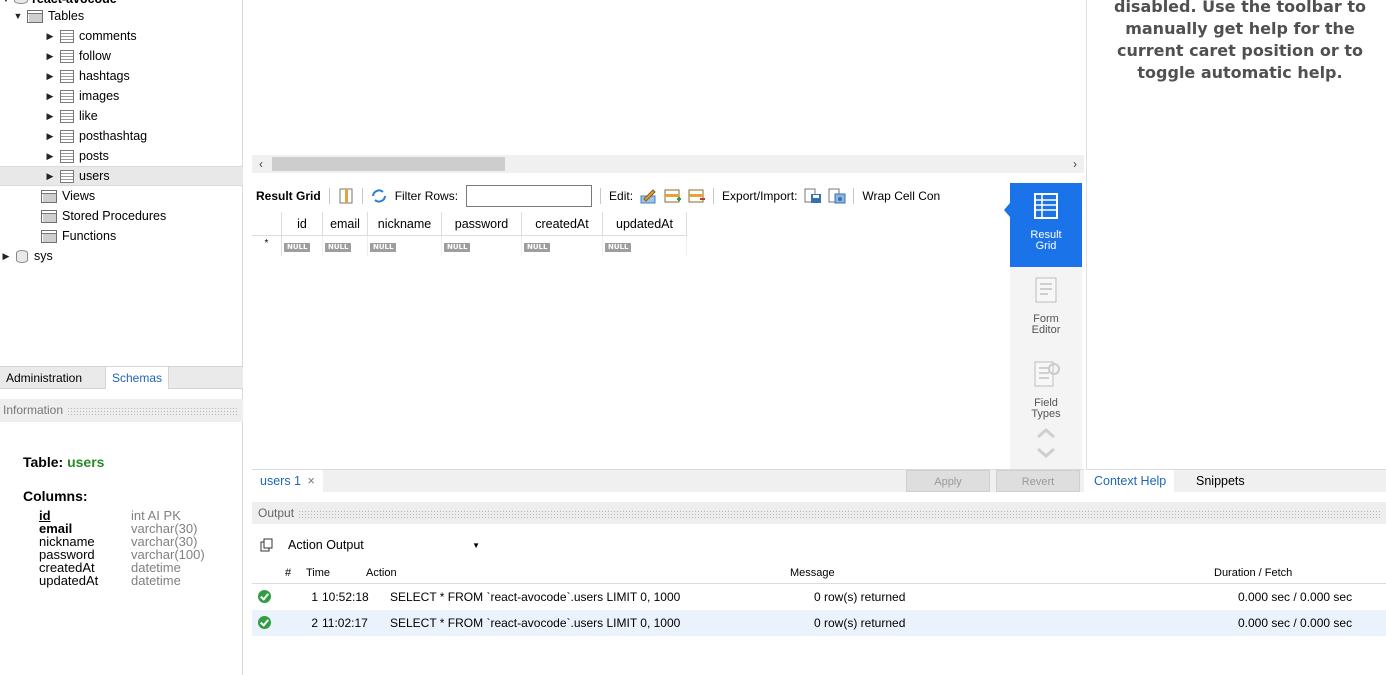  What do you see at coordinates (345, 597) in the screenshot?
I see `row-time: 10:52:18` at bounding box center [345, 597].